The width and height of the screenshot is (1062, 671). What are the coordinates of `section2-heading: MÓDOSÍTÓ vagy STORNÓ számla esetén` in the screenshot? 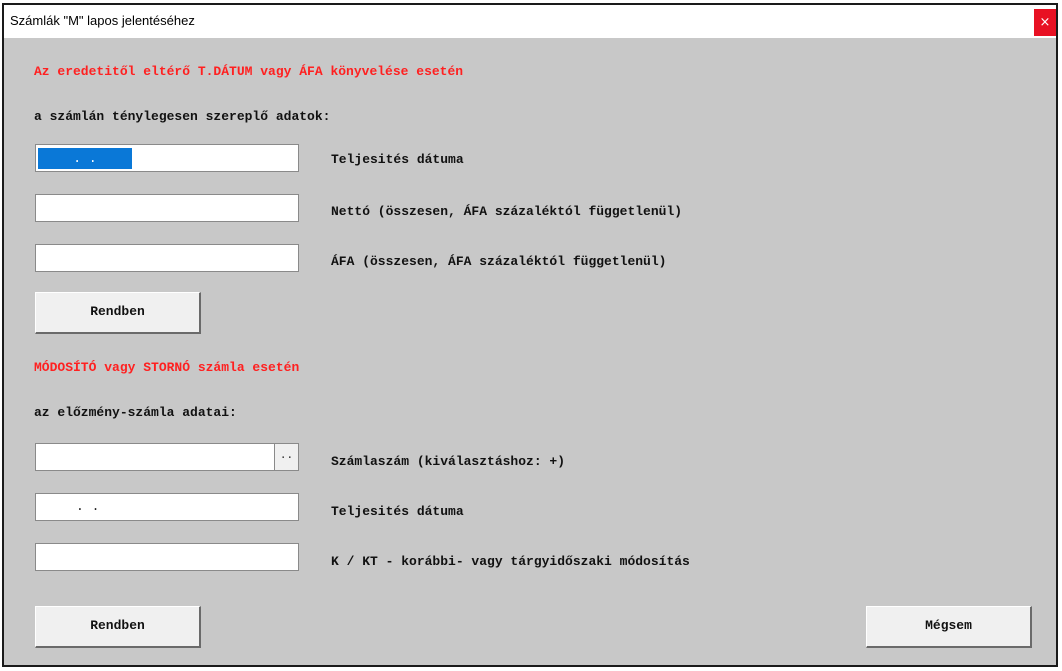 It's located at (167, 367).